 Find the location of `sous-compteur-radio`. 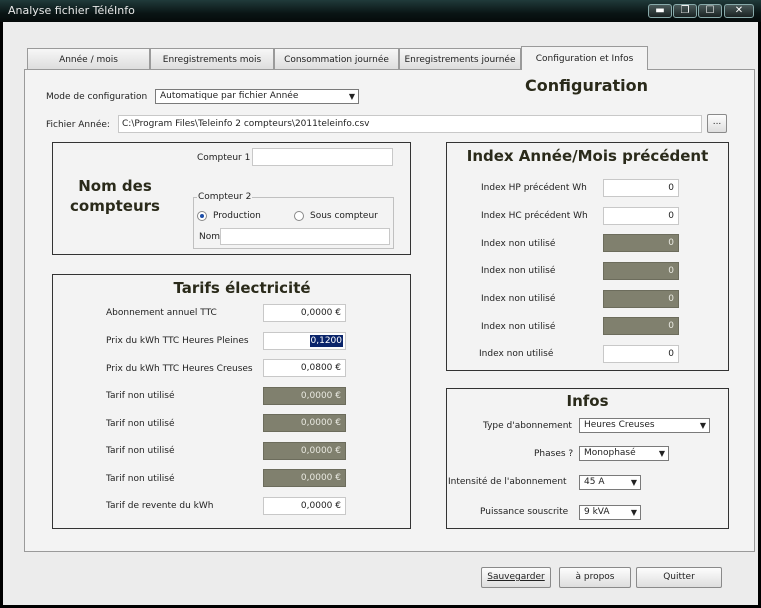

sous-compteur-radio is located at coordinates (299, 216).